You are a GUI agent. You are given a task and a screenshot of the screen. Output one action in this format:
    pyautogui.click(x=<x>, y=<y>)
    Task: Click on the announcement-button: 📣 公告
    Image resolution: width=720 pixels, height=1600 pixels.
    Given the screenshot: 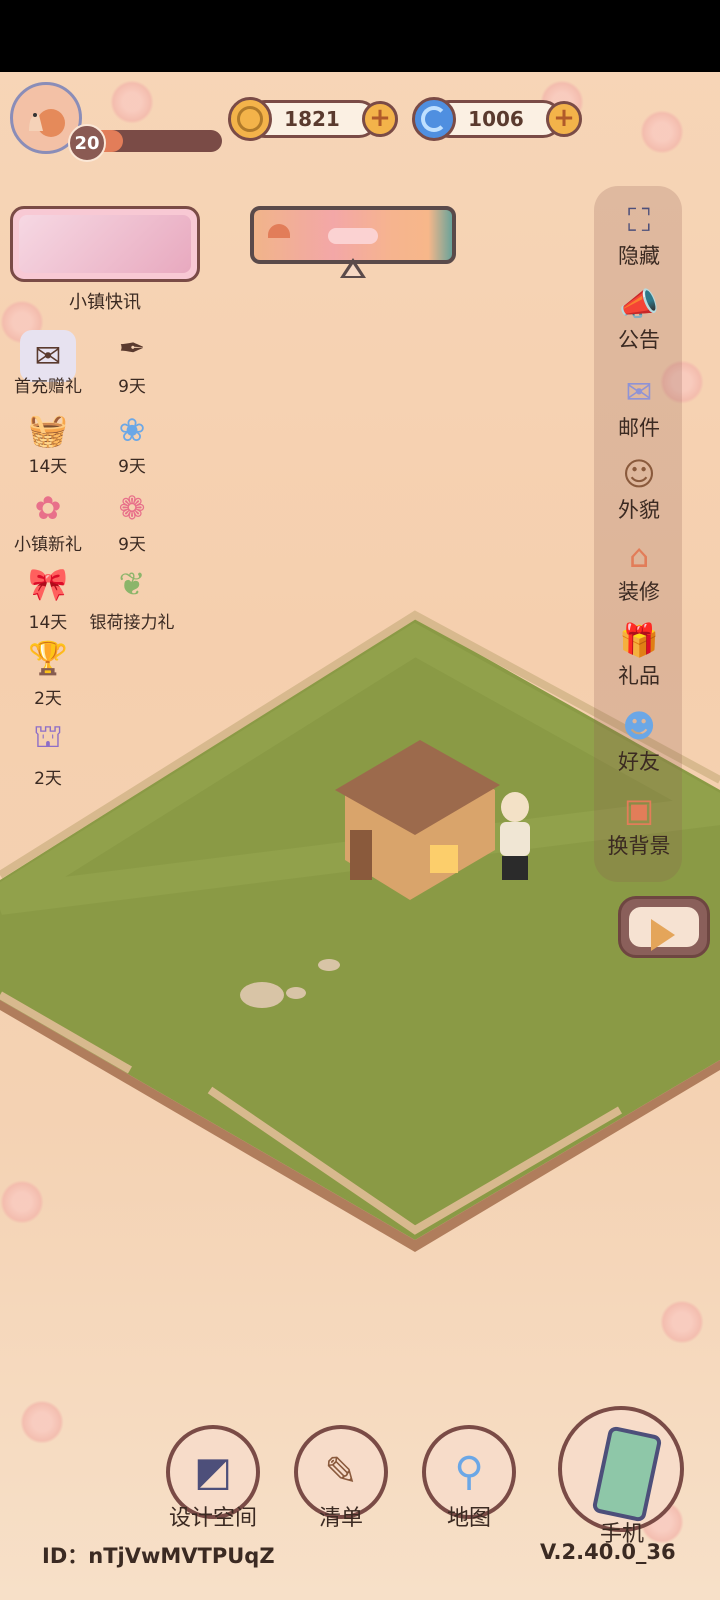 What is the action you would take?
    pyautogui.click(x=639, y=322)
    